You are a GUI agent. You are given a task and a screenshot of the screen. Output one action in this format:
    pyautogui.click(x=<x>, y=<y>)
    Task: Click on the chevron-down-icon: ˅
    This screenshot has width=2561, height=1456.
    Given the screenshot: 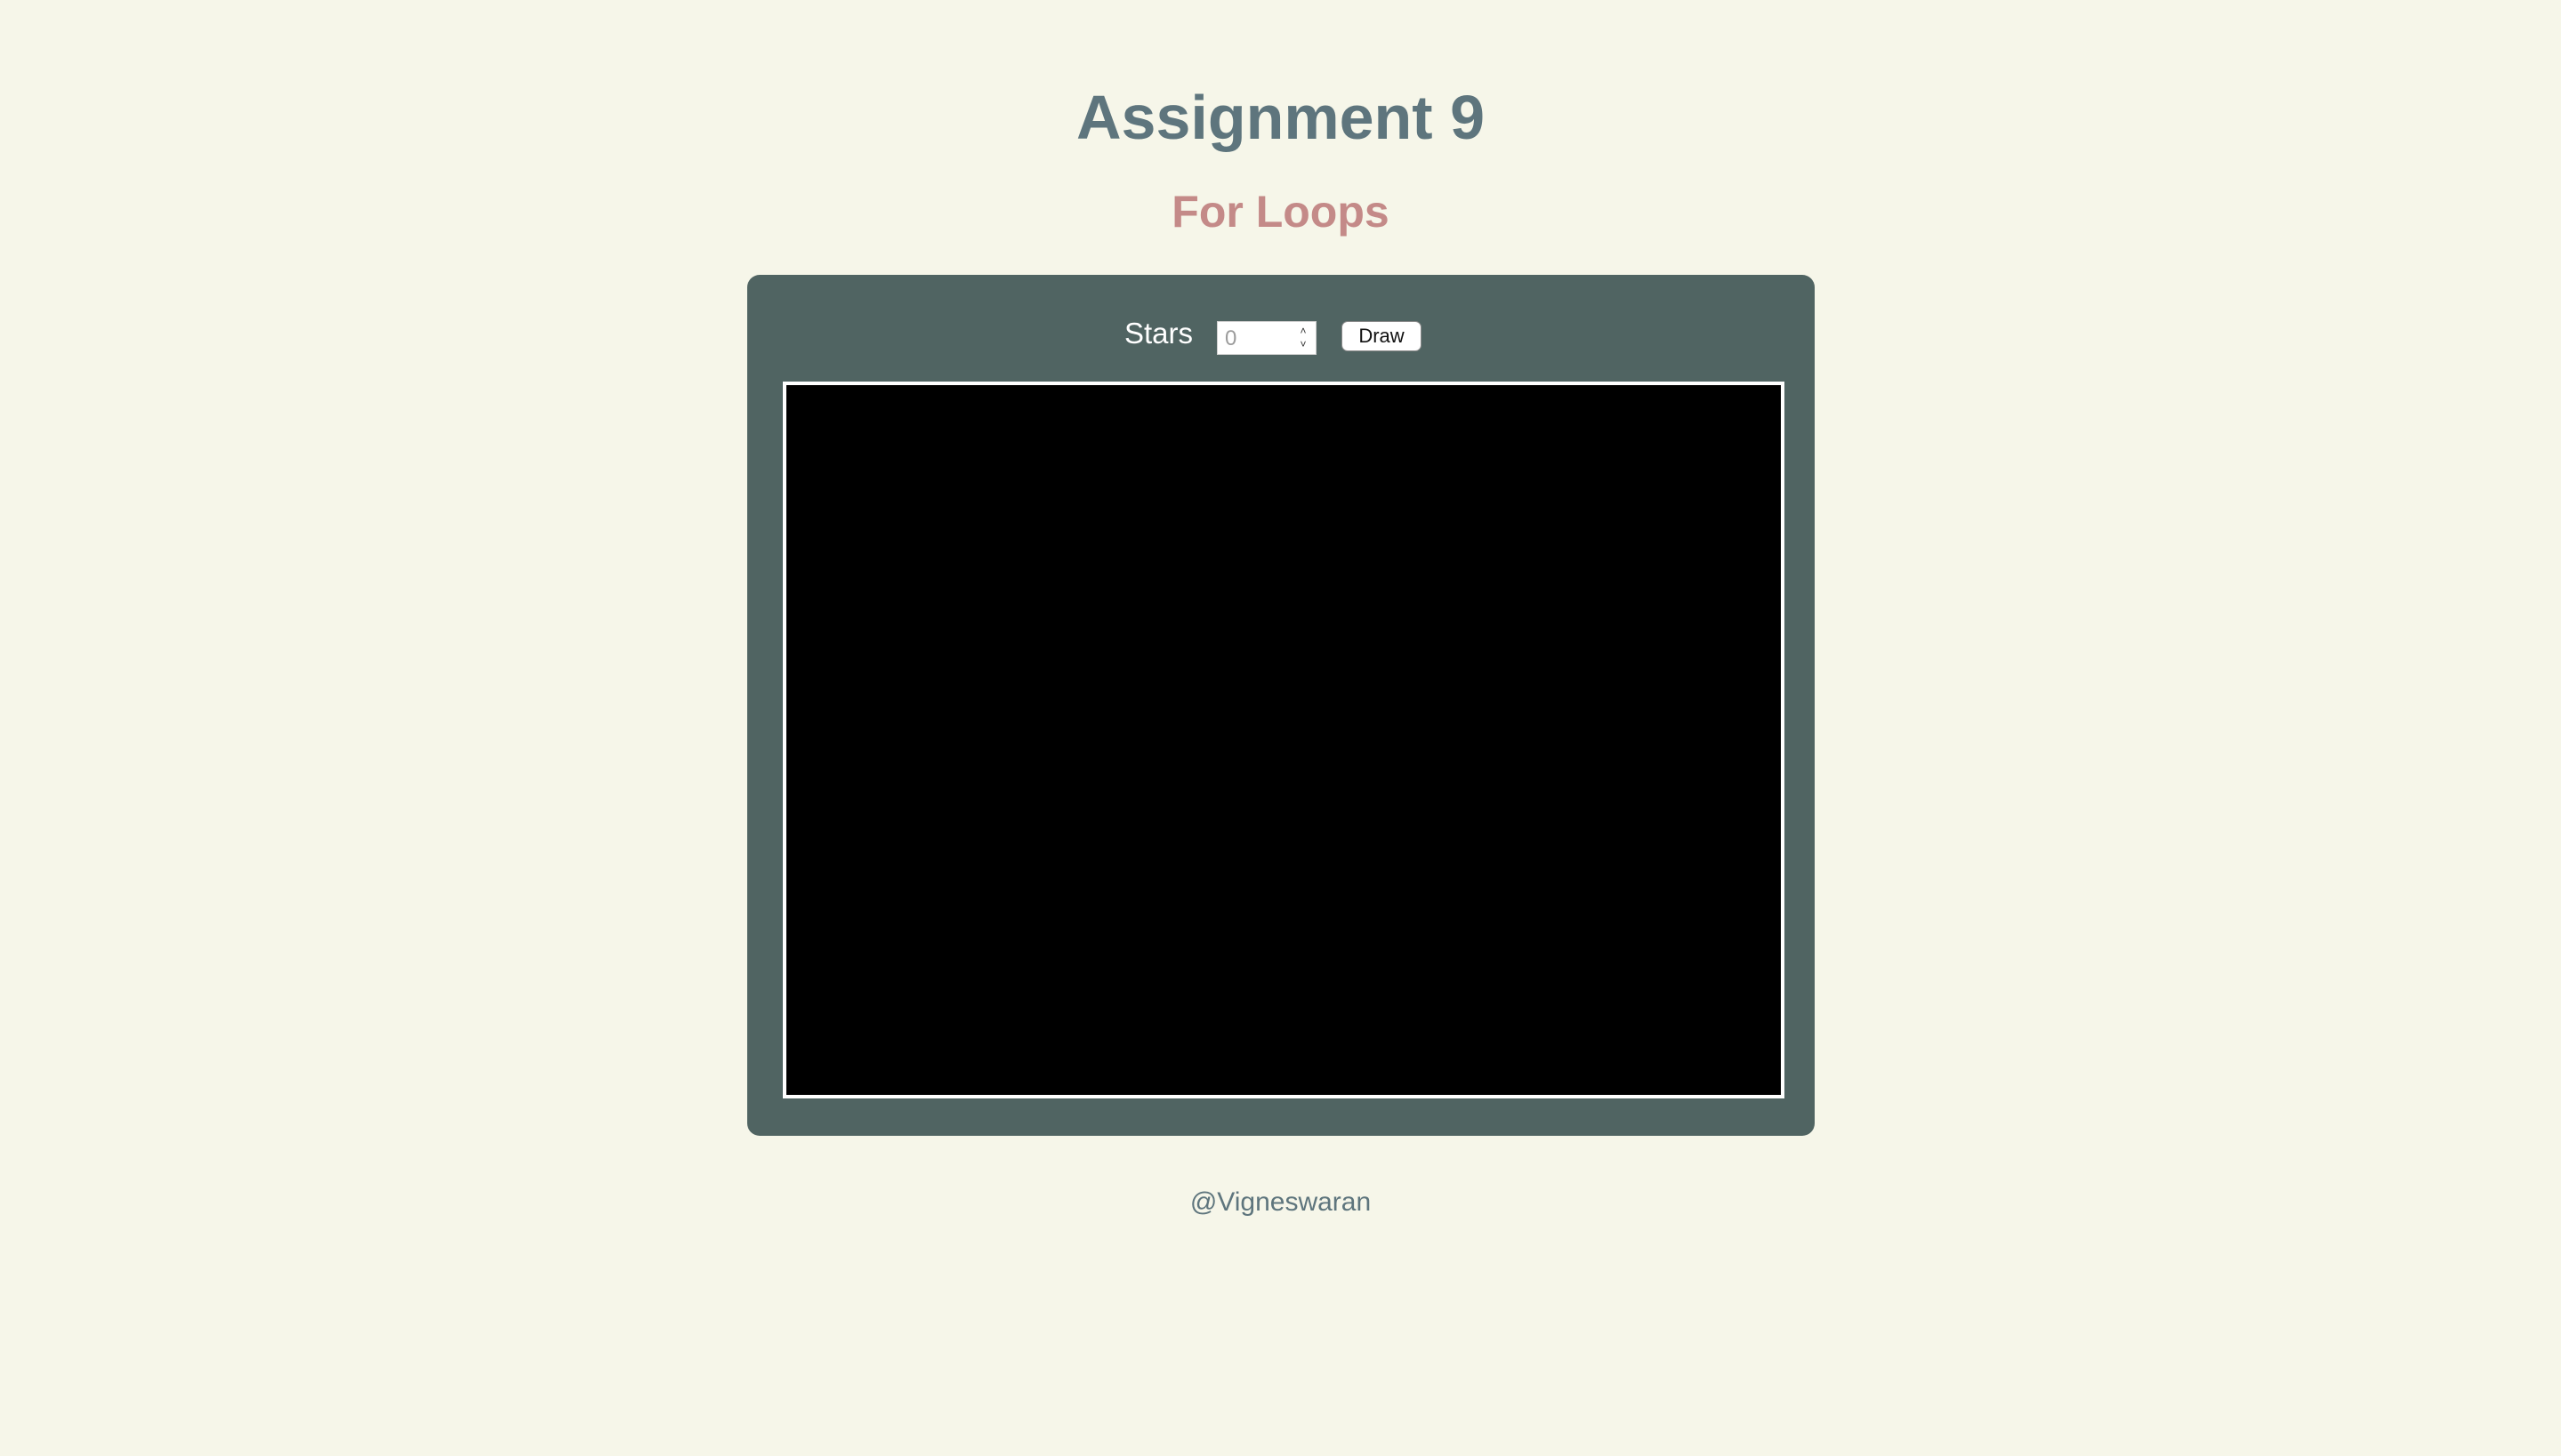 What is the action you would take?
    pyautogui.click(x=1303, y=344)
    